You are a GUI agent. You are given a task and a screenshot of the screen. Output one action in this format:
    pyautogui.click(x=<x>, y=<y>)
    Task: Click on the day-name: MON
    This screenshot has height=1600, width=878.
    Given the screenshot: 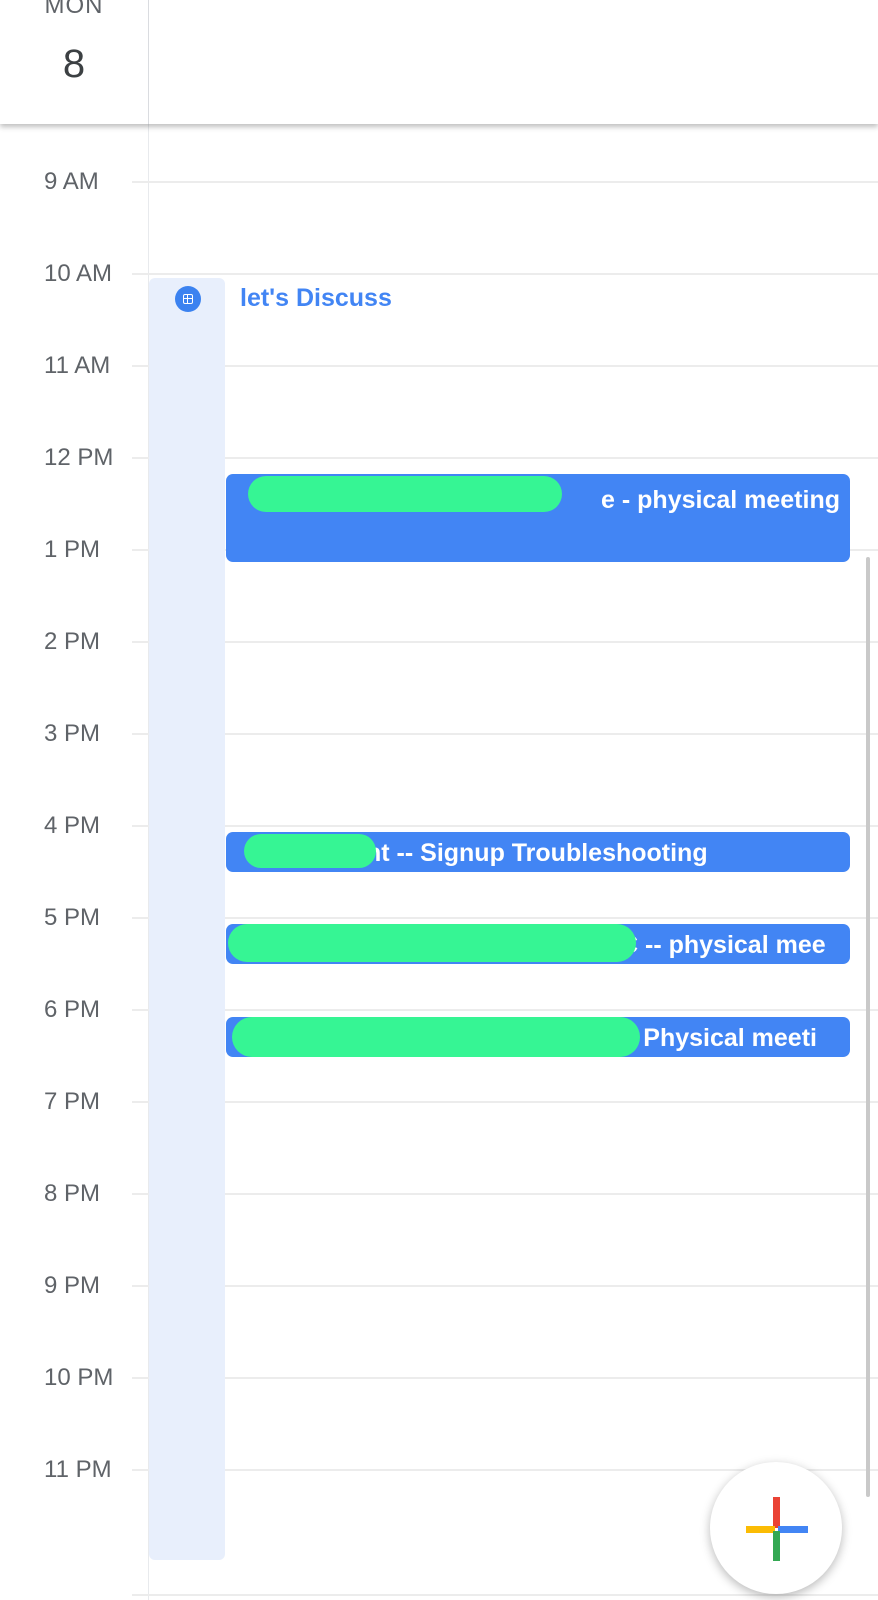 What is the action you would take?
    pyautogui.click(x=74, y=9)
    